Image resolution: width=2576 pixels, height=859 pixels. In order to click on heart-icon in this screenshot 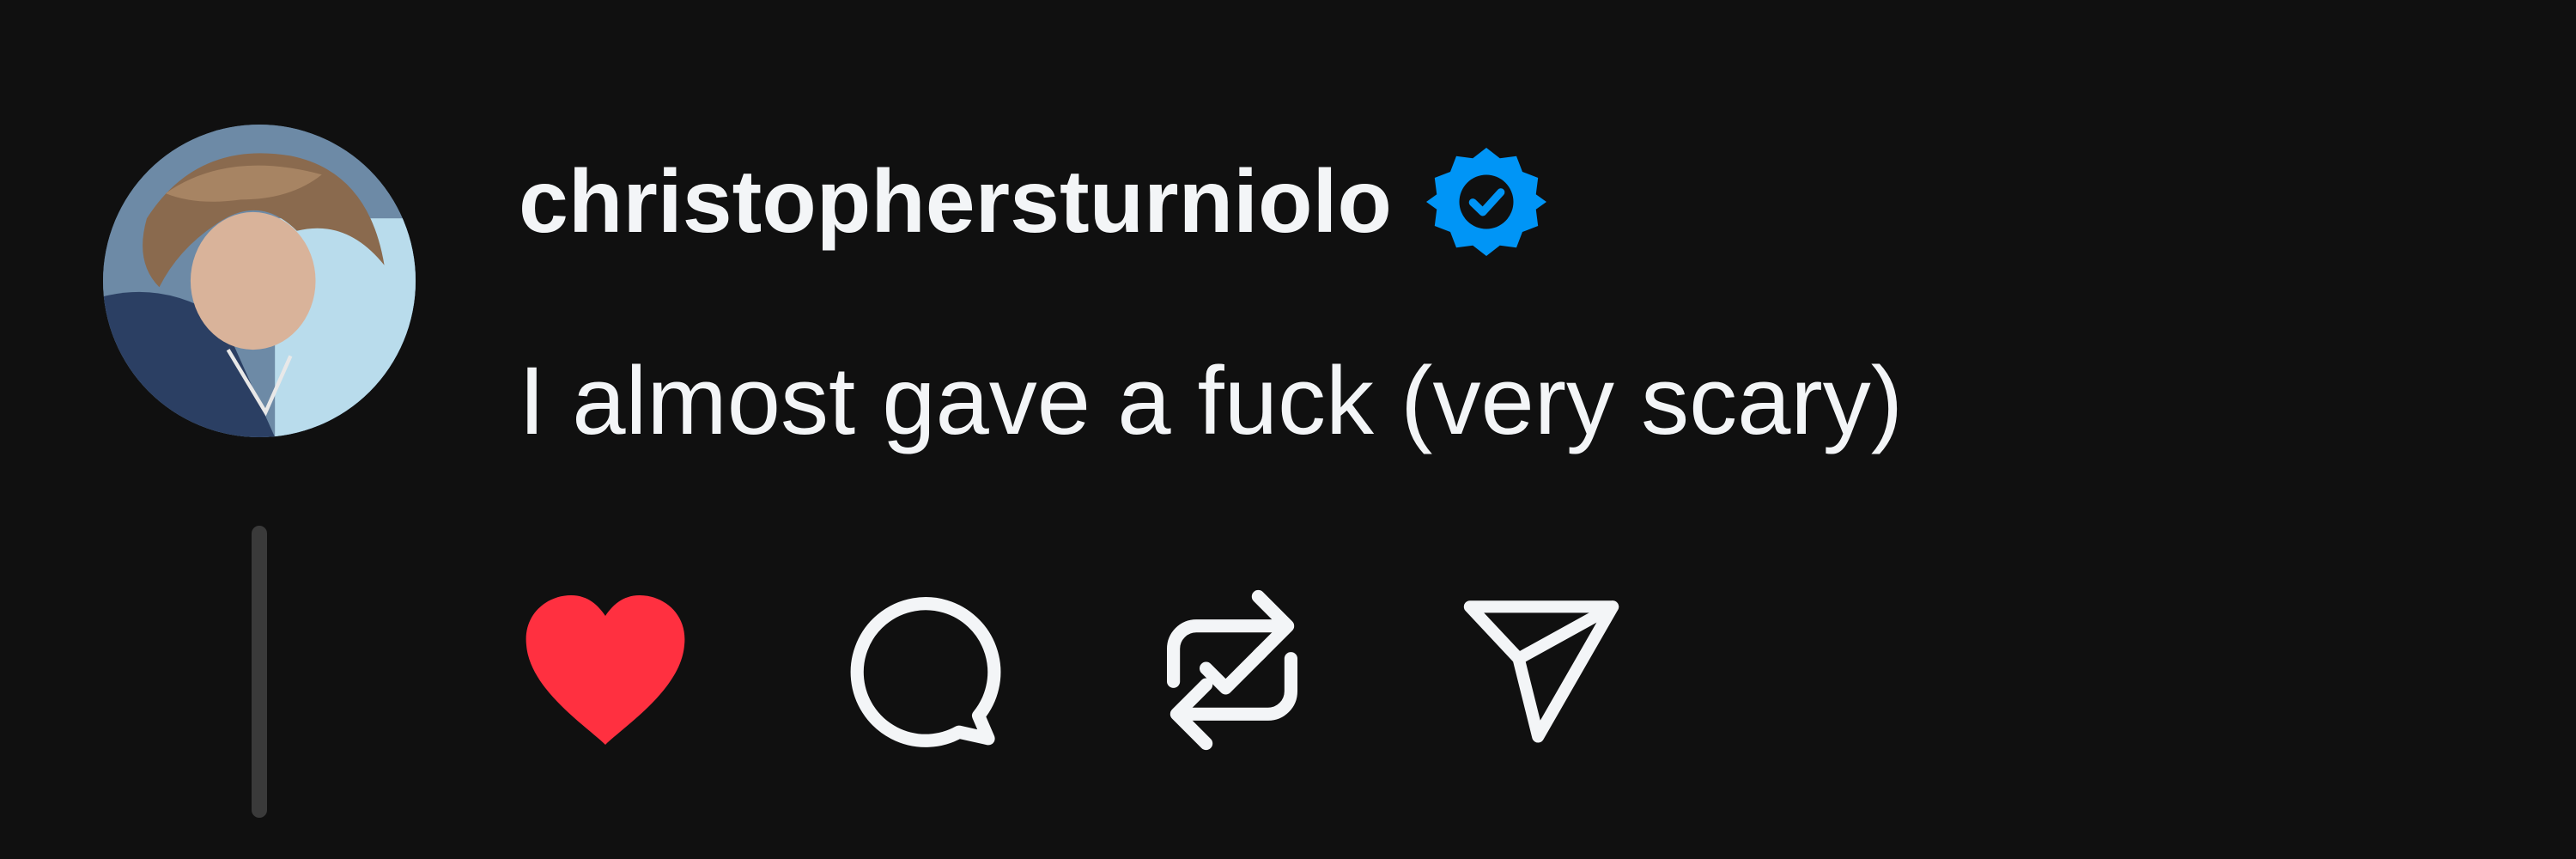, I will do `click(605, 670)`.